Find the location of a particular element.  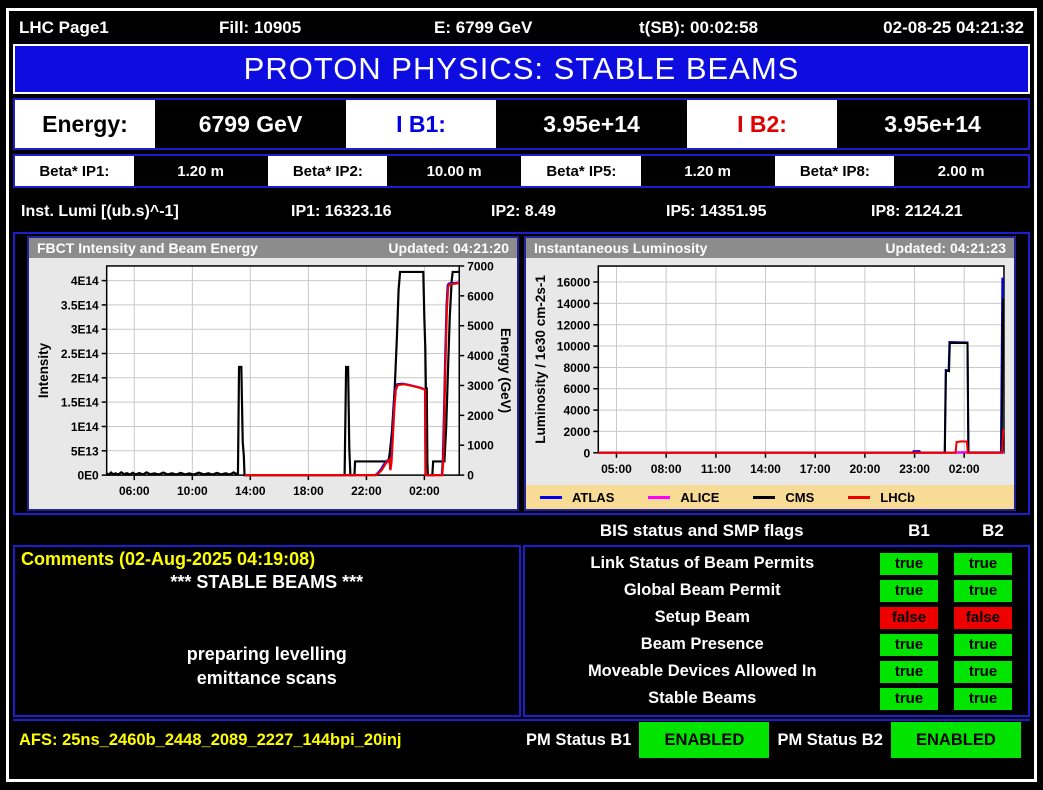

lumi-chart-updated: Updated: 04:21:23 is located at coordinates (945, 248).